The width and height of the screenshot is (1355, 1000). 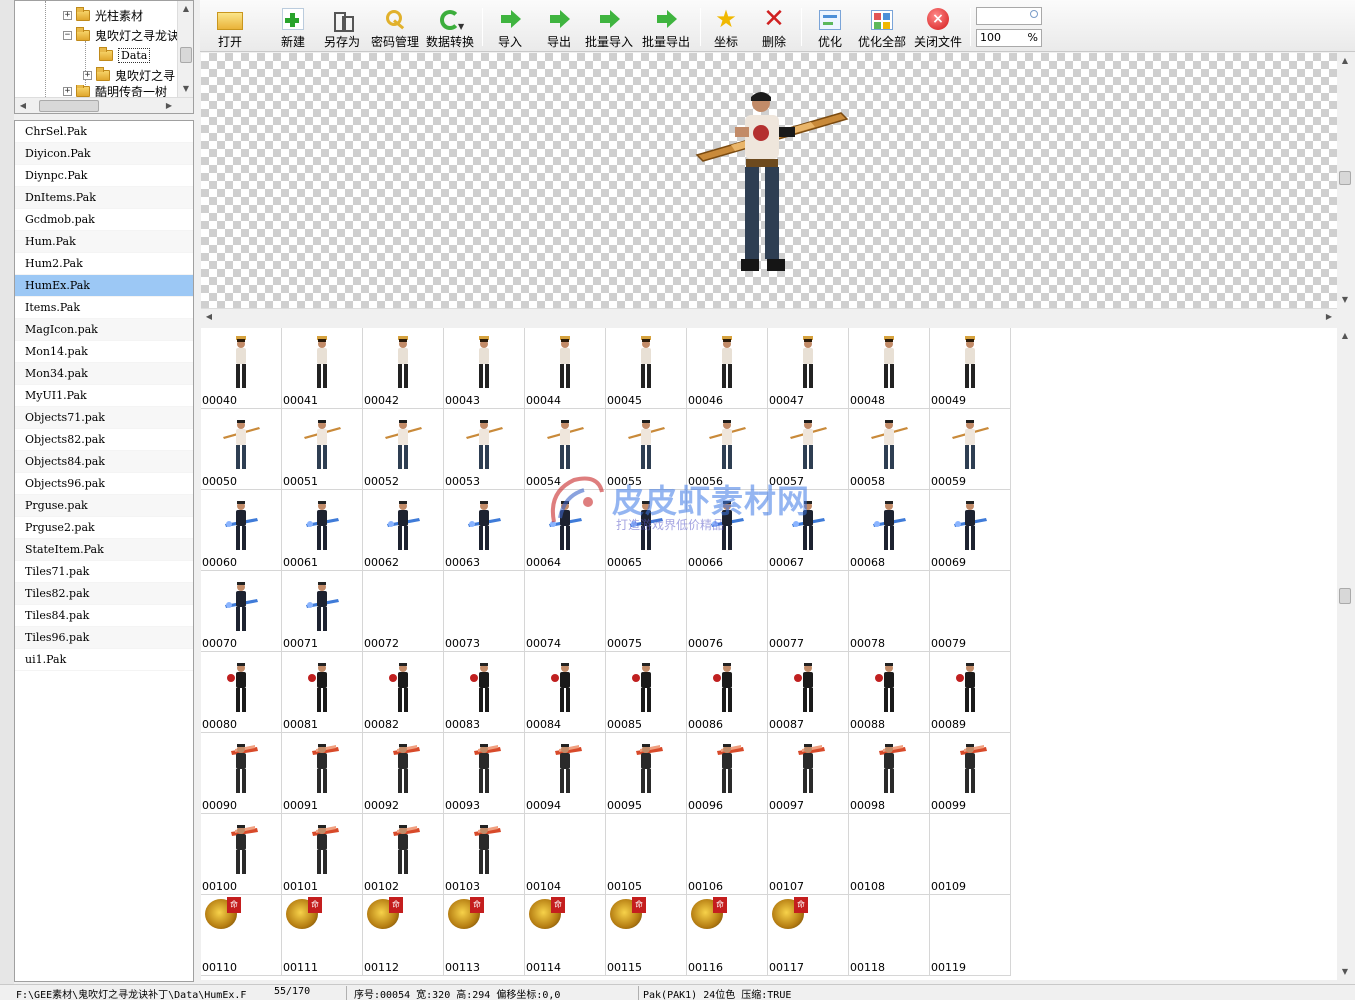 I want to click on thumbnail-cell: 00051, so click(x=322, y=449).